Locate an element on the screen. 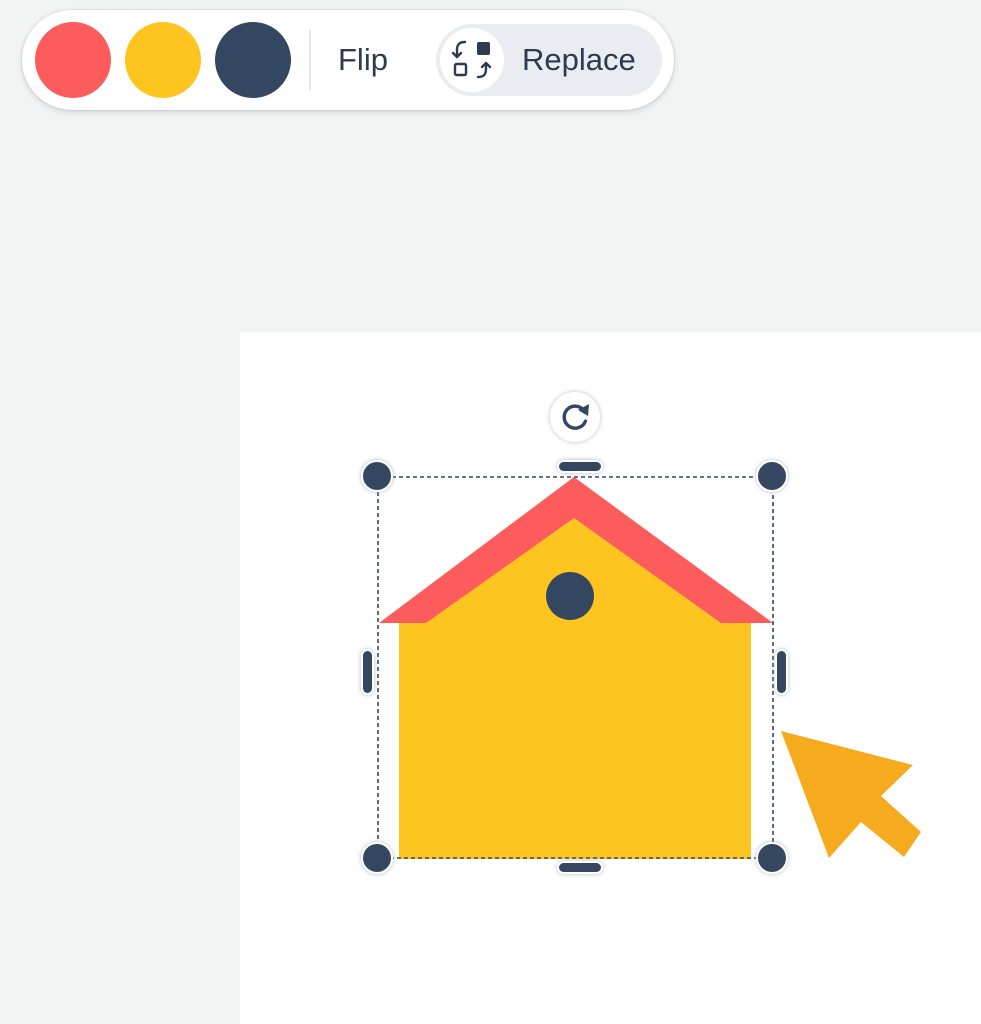 This screenshot has height=1024, width=981. resize-handle-left is located at coordinates (367, 672).